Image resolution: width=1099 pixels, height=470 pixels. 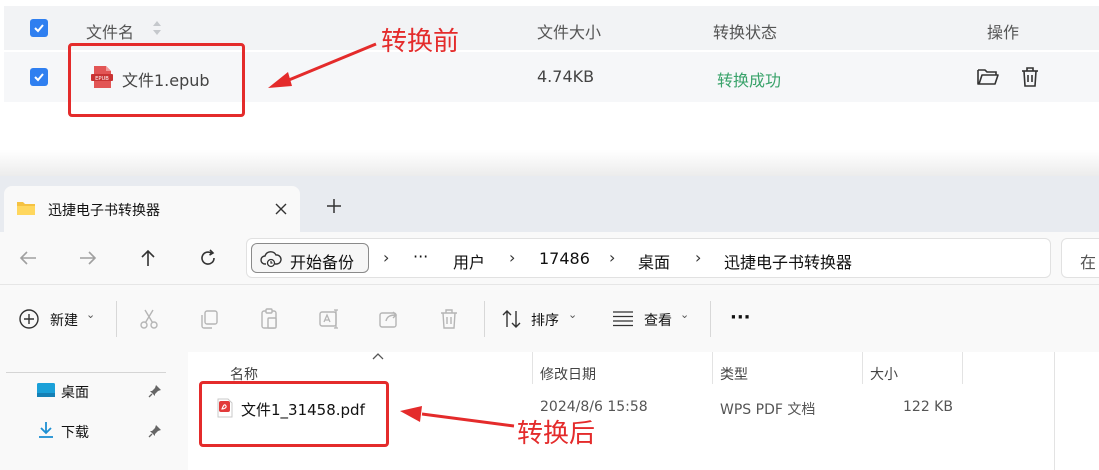 I want to click on command-bar: 新建 ⌄ 排序 ⌄ 查看 ⌄ ···, so click(x=549, y=318).